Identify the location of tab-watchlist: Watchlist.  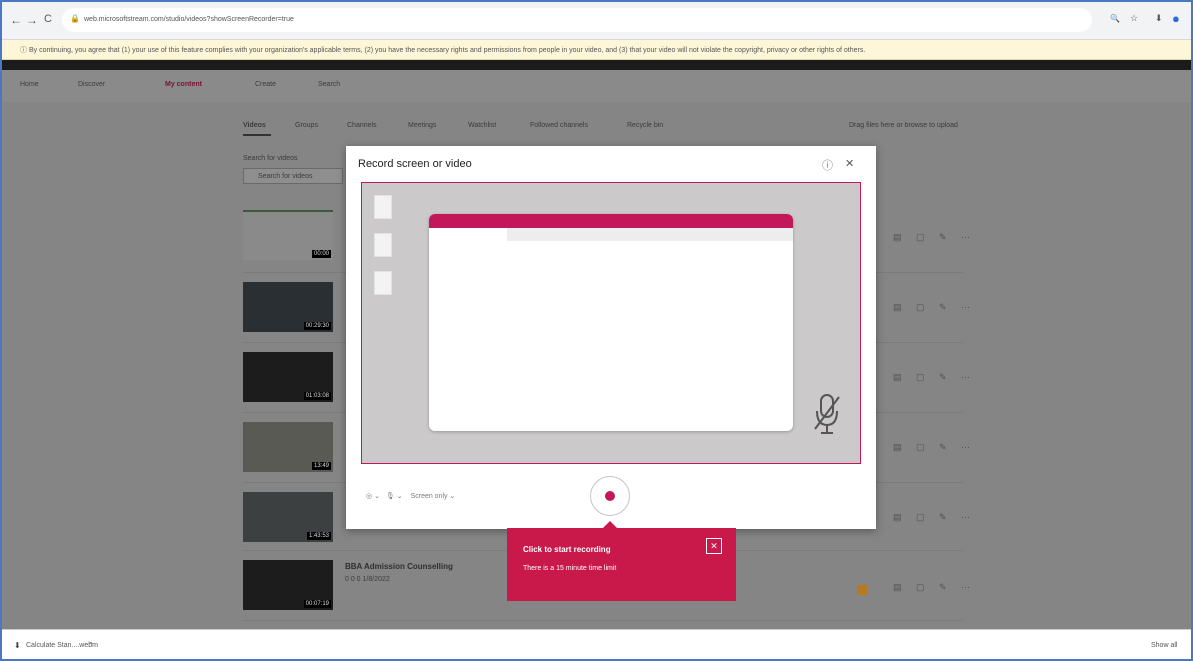
(482, 125).